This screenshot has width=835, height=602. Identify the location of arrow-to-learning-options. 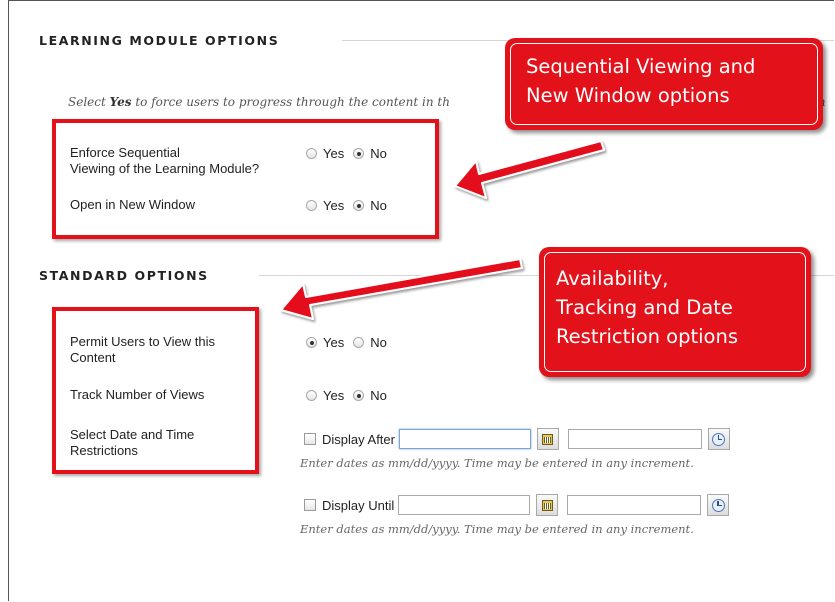
(529, 169).